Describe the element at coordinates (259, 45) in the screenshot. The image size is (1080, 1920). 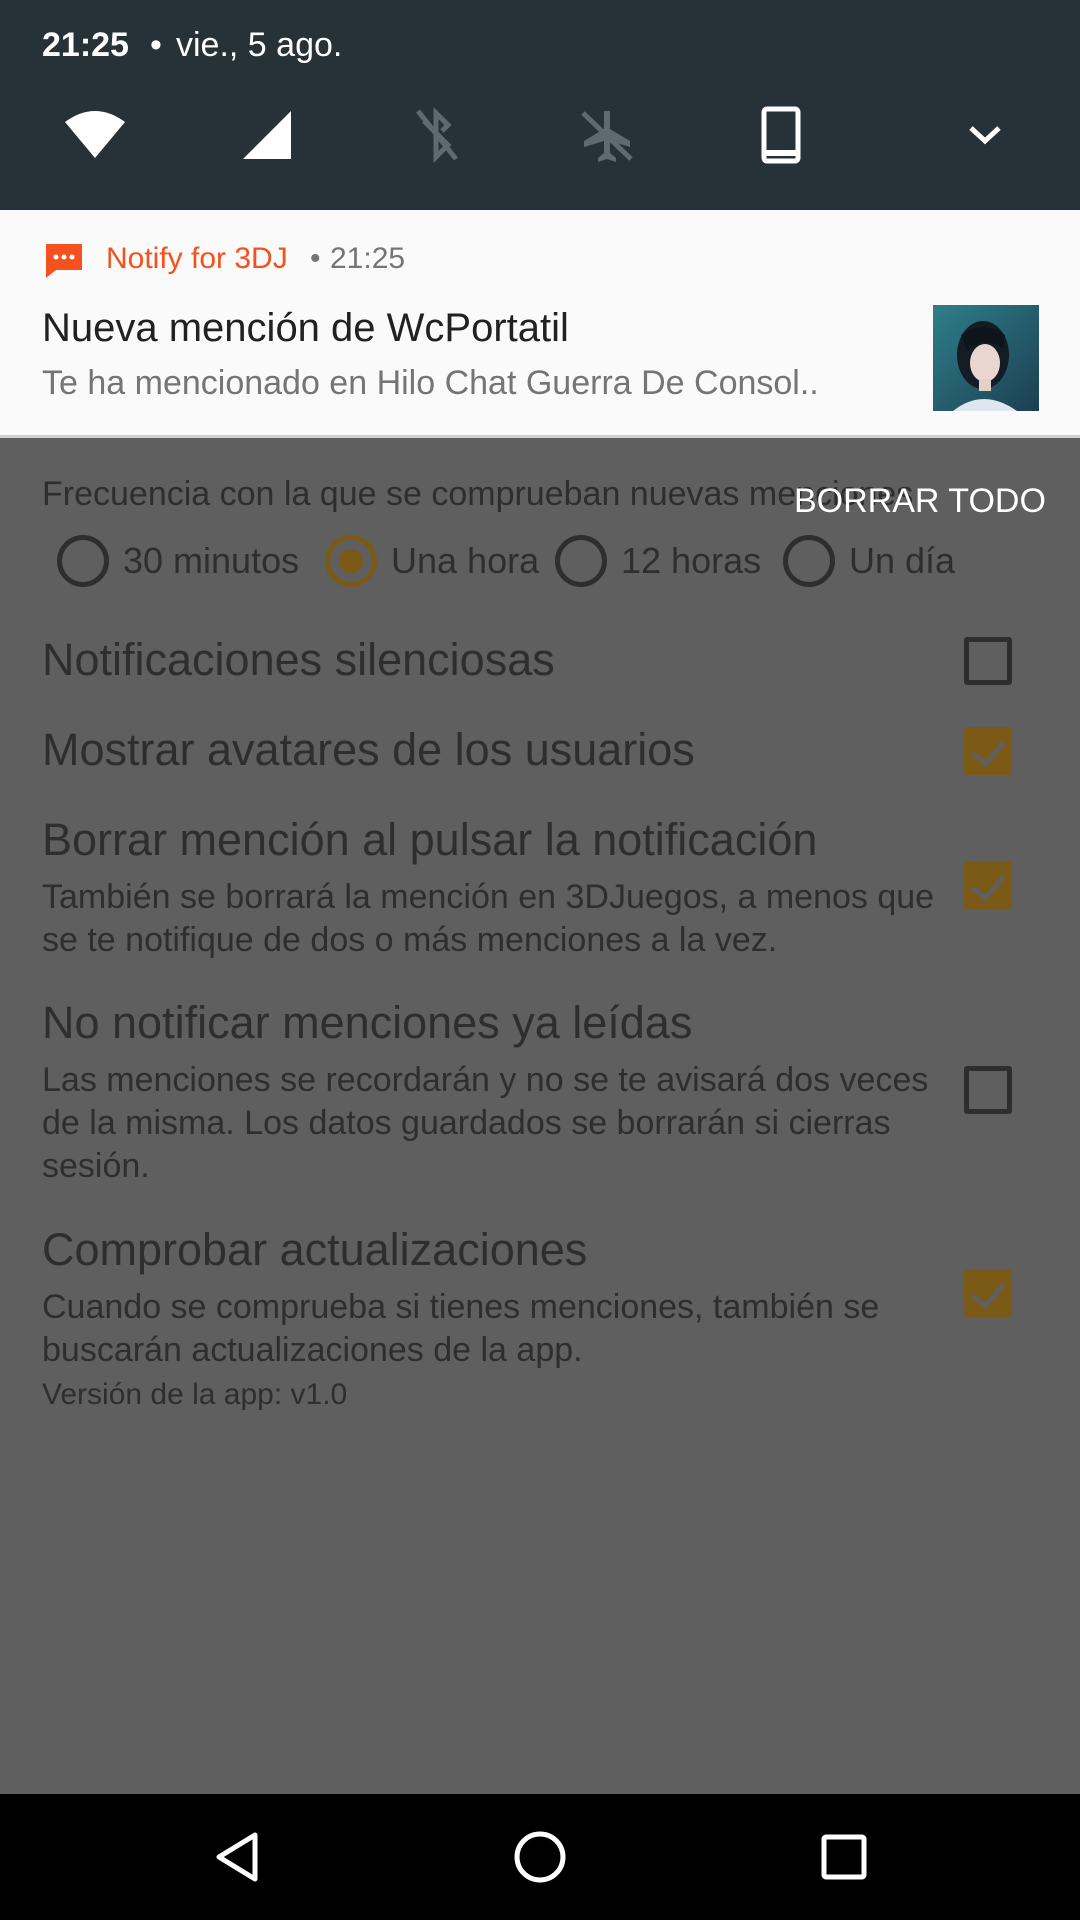
I see `status-date: vie., 5 ago.` at that location.